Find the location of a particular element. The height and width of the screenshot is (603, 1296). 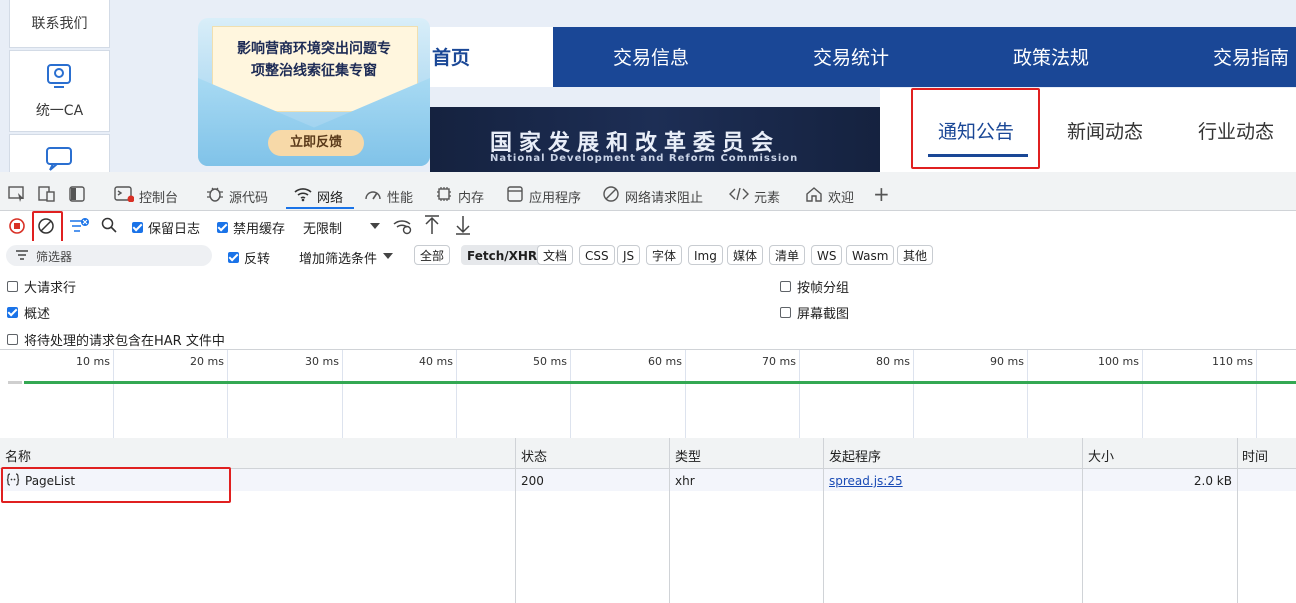

throttling-select: 无限制 is located at coordinates (322, 227).